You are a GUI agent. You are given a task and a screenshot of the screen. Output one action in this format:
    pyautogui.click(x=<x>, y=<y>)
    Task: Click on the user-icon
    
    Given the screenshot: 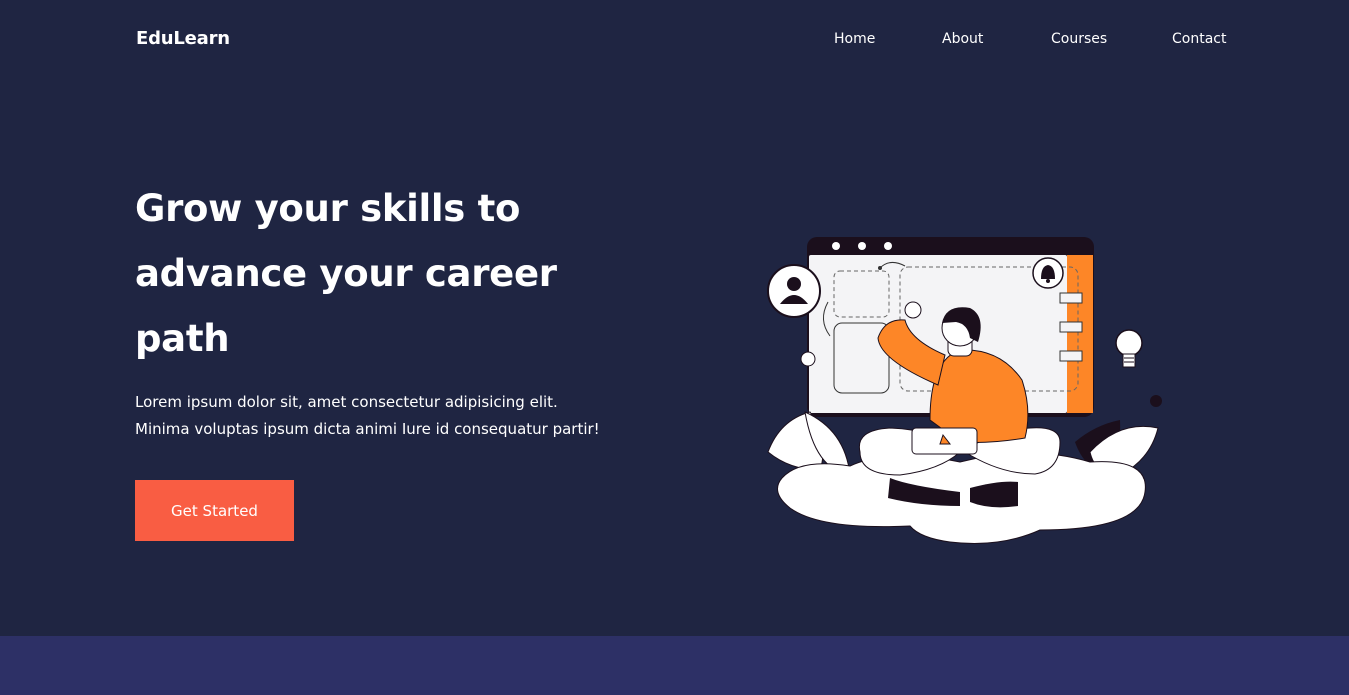 What is the action you would take?
    pyautogui.click(x=794, y=291)
    